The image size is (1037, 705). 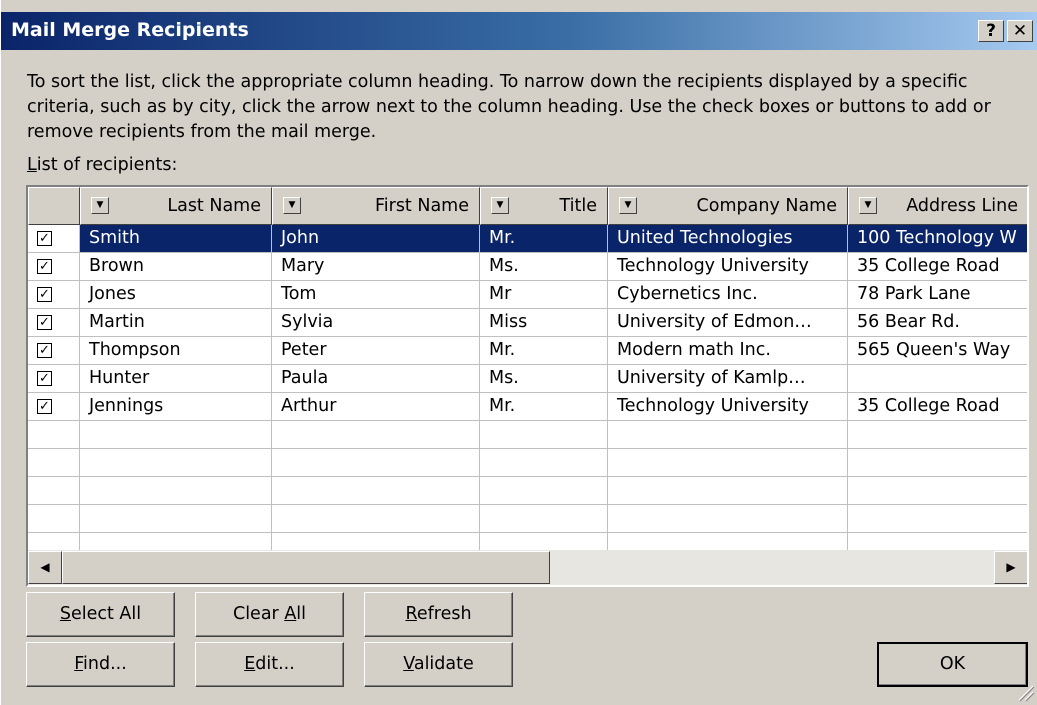 I want to click on cell-address: 100 Technology W, so click(x=937, y=239).